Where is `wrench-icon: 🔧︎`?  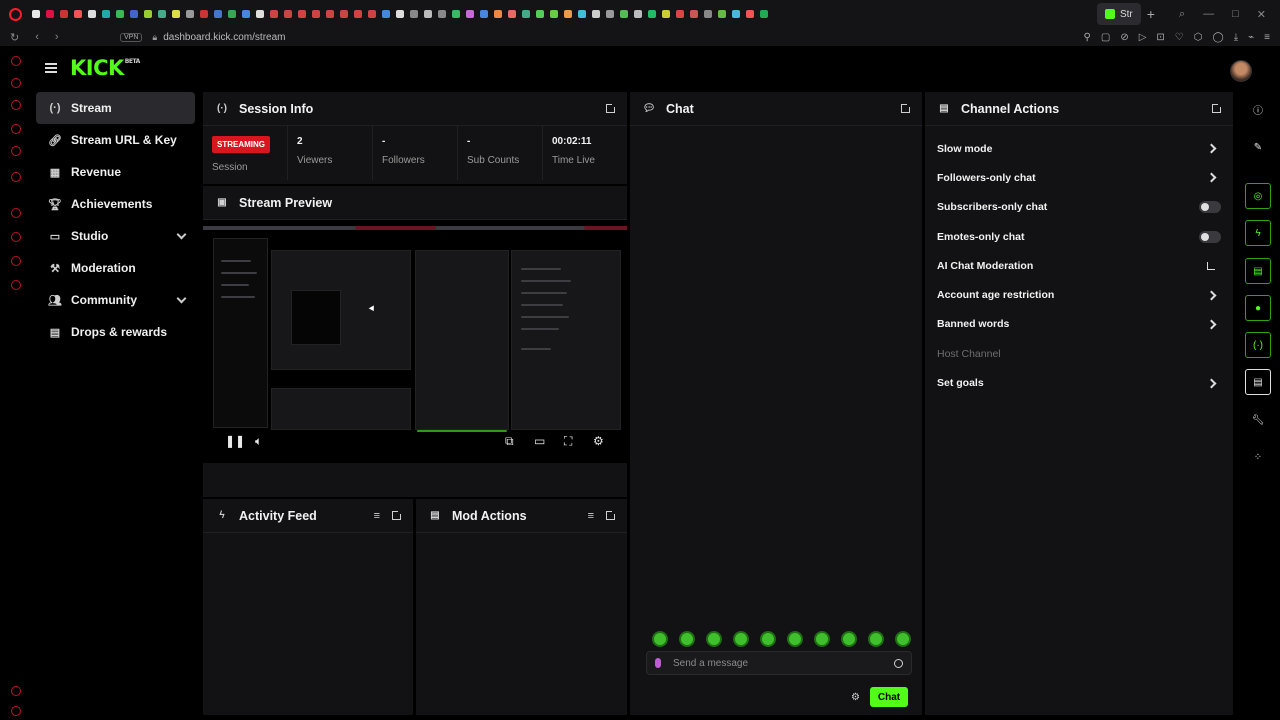 wrench-icon: 🔧︎ is located at coordinates (1258, 420).